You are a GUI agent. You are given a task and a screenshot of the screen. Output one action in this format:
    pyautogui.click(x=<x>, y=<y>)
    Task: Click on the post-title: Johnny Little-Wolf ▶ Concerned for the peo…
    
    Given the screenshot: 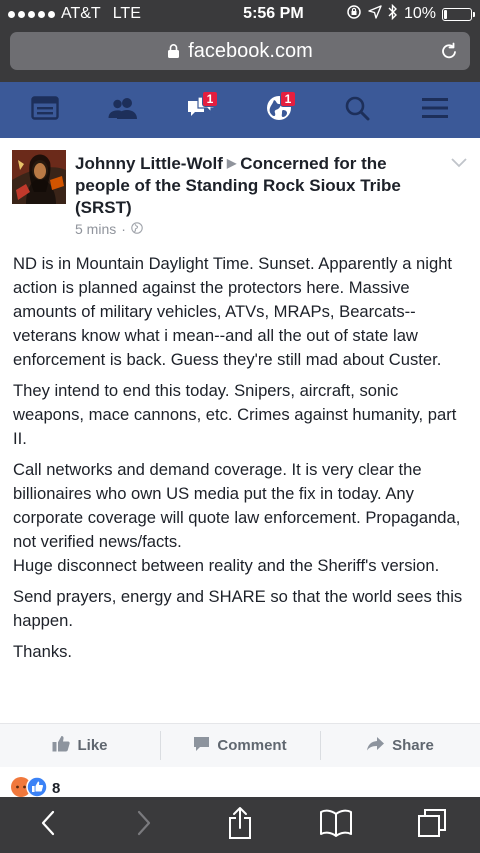 What is the action you would take?
    pyautogui.click(x=260, y=185)
    